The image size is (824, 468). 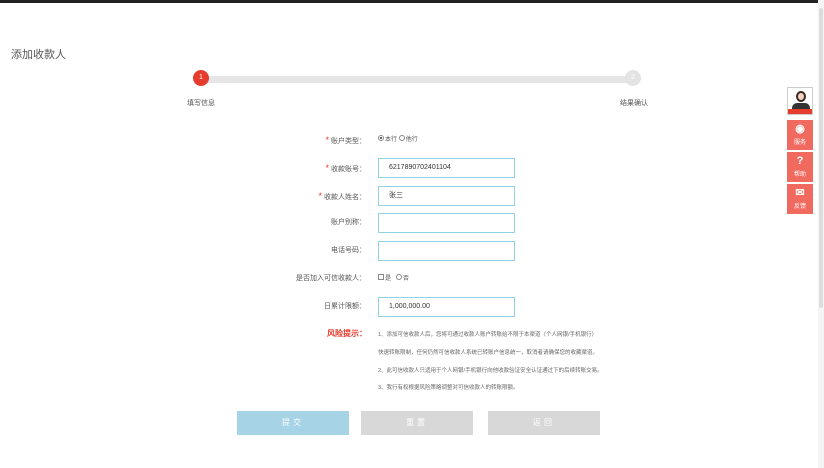 I want to click on mail-icon: ✉, so click(x=800, y=193).